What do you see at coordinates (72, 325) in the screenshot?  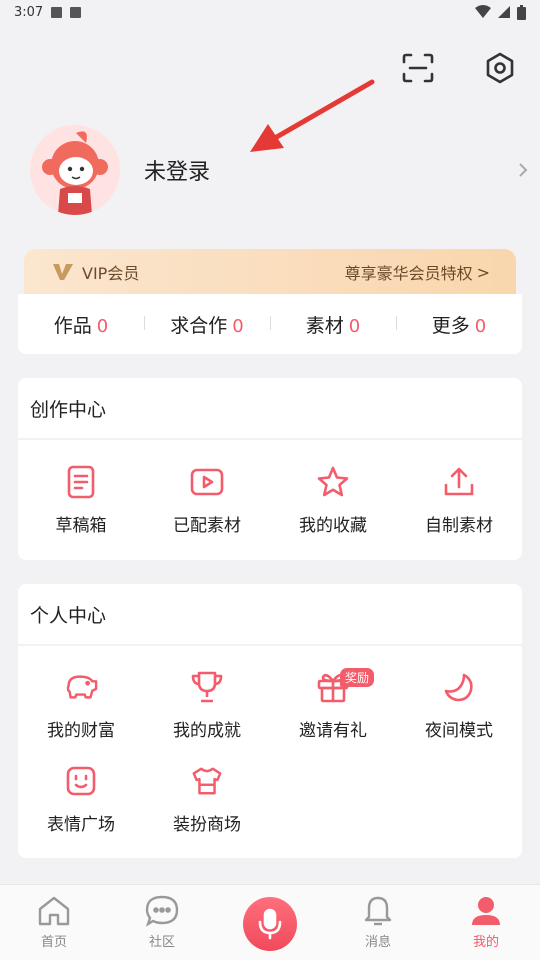 I see `stat-label: 作品` at bounding box center [72, 325].